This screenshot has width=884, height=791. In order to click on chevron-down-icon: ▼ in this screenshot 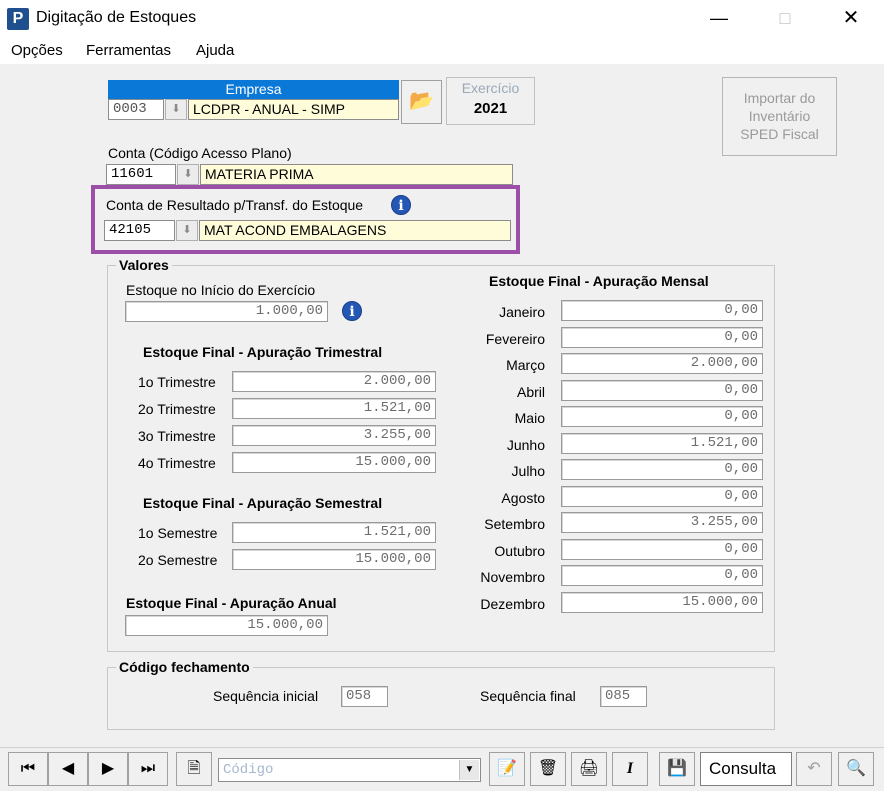, I will do `click(469, 770)`.